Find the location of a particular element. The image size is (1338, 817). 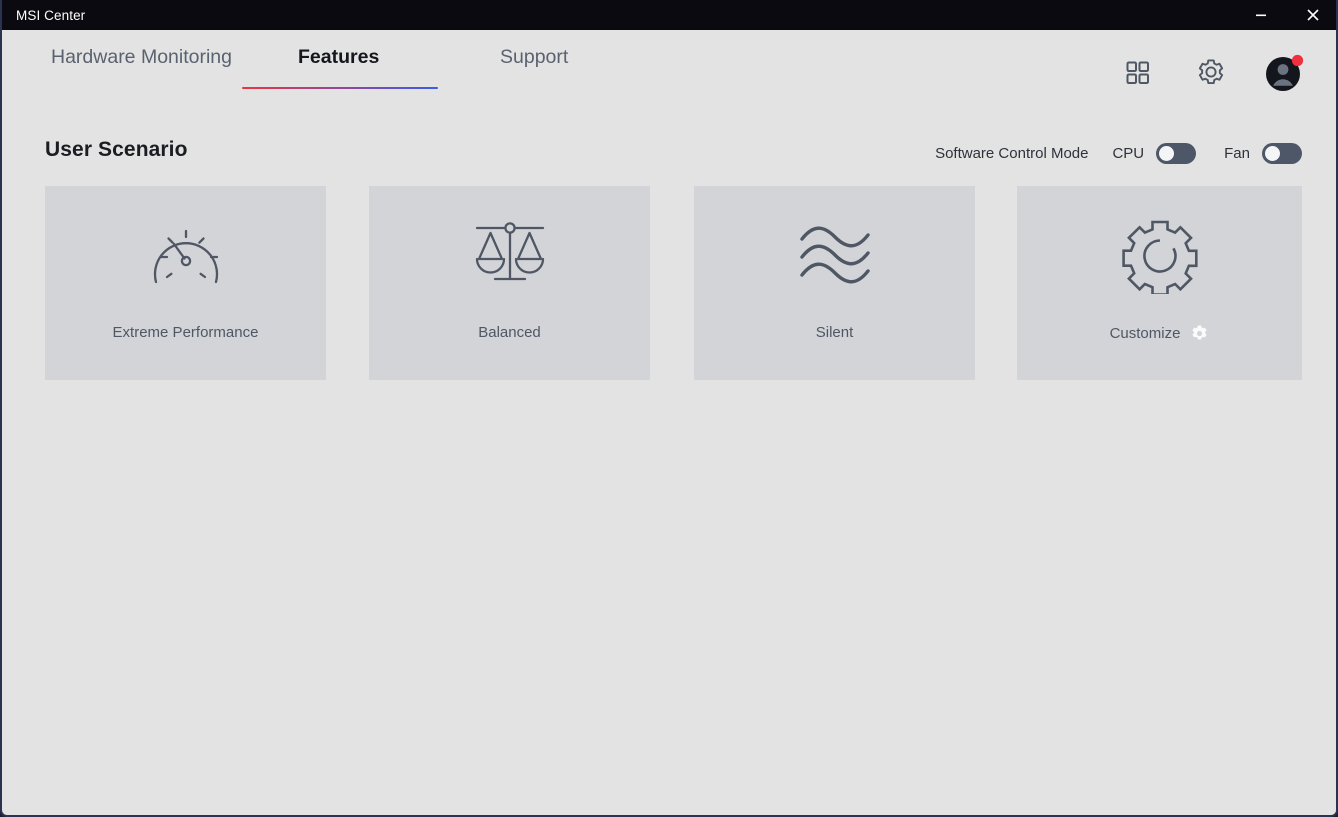

gear-icon is located at coordinates (1211, 72).